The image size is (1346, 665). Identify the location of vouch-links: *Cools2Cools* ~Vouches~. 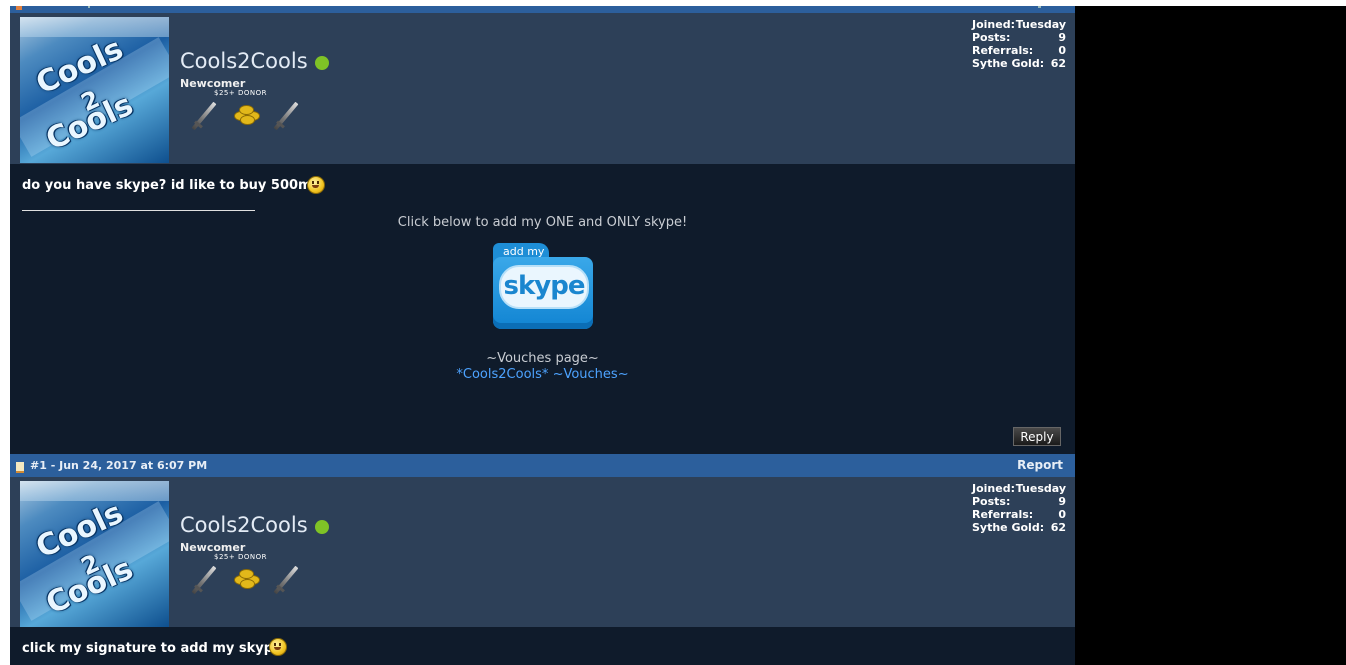
(542, 374).